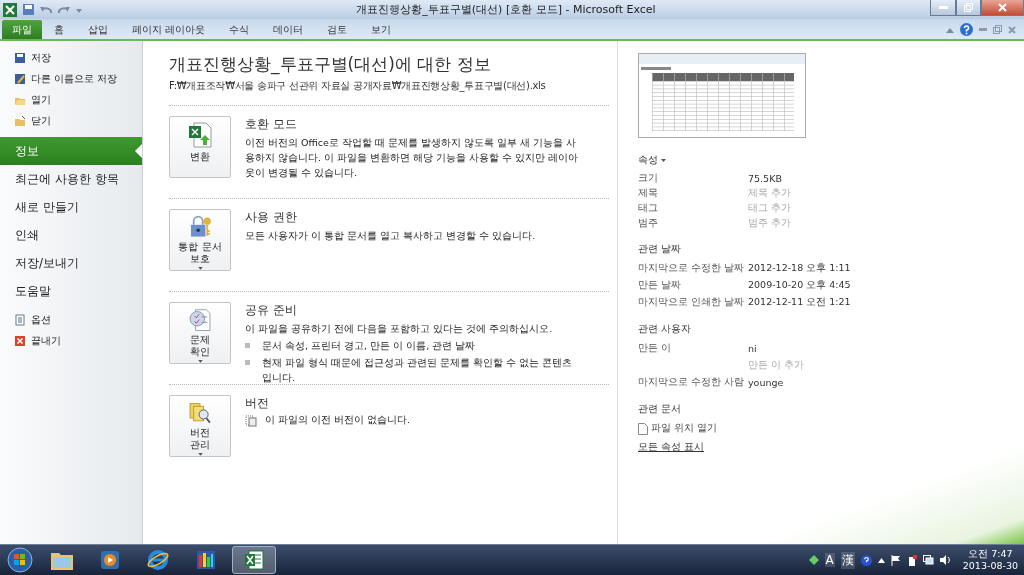  What do you see at coordinates (46, 340) in the screenshot?
I see `menu-item-label: 끝내기` at bounding box center [46, 340].